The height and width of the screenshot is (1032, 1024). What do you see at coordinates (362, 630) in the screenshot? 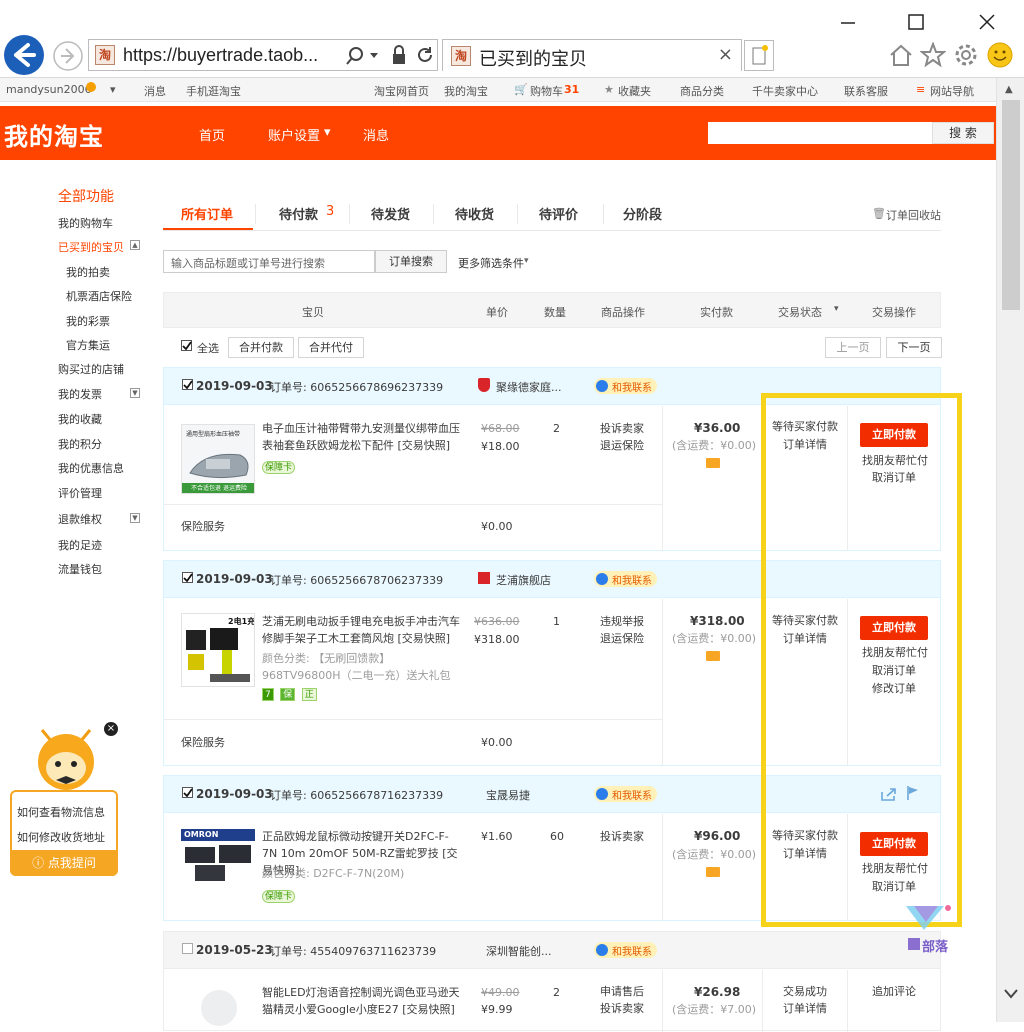
I see `product-title: 芝浦无刷电动扳手锂电充电扳手冲击汽车修脚手架子工木工套筒风炮 [交易快照]` at bounding box center [362, 630].